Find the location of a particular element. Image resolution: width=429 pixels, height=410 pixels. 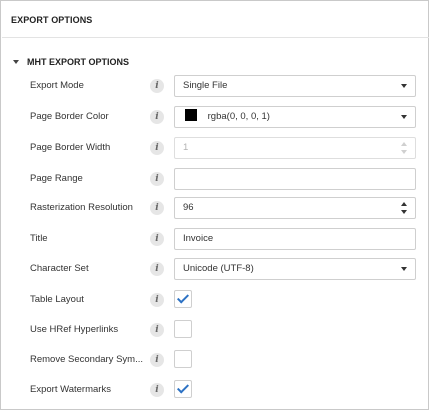

page-range-label: Page Range is located at coordinates (56, 178).